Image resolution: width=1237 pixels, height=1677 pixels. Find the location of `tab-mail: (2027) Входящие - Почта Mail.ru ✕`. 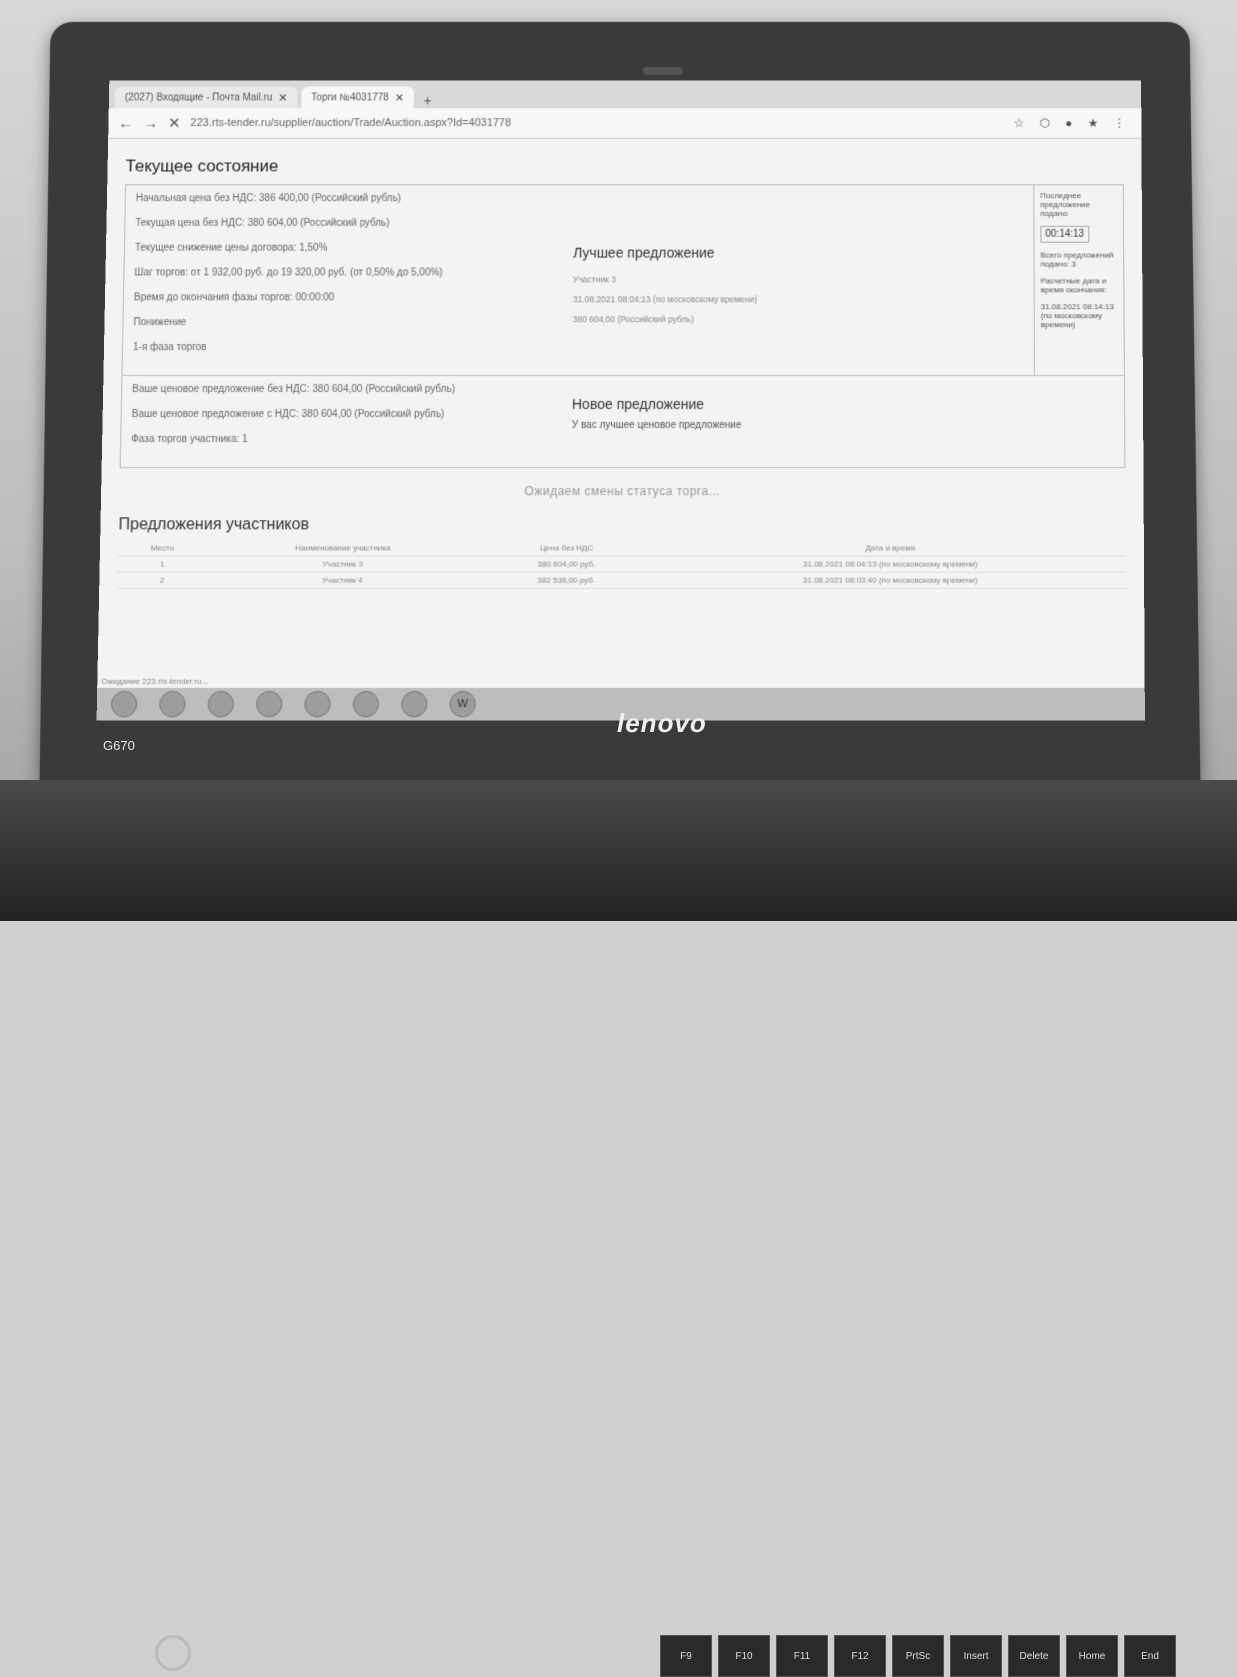

tab-mail: (2027) Входящие - Почта Mail.ru ✕ is located at coordinates (206, 97).